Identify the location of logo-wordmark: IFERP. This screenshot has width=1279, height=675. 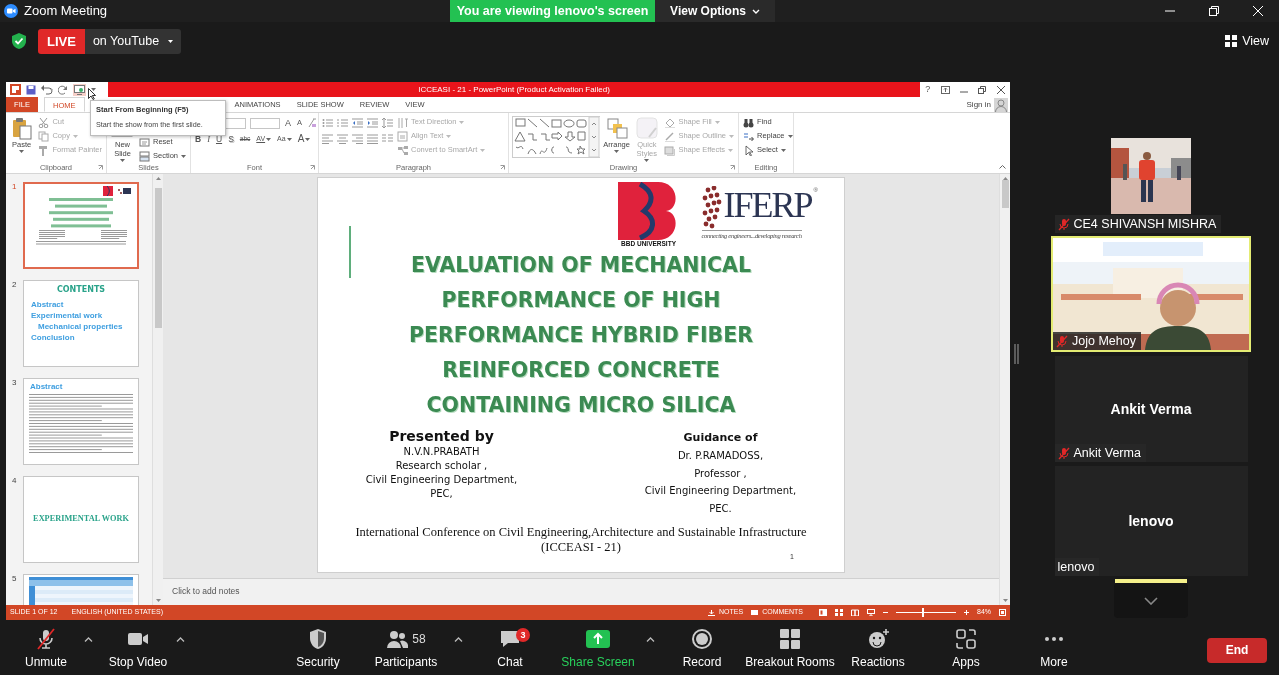
(767, 205).